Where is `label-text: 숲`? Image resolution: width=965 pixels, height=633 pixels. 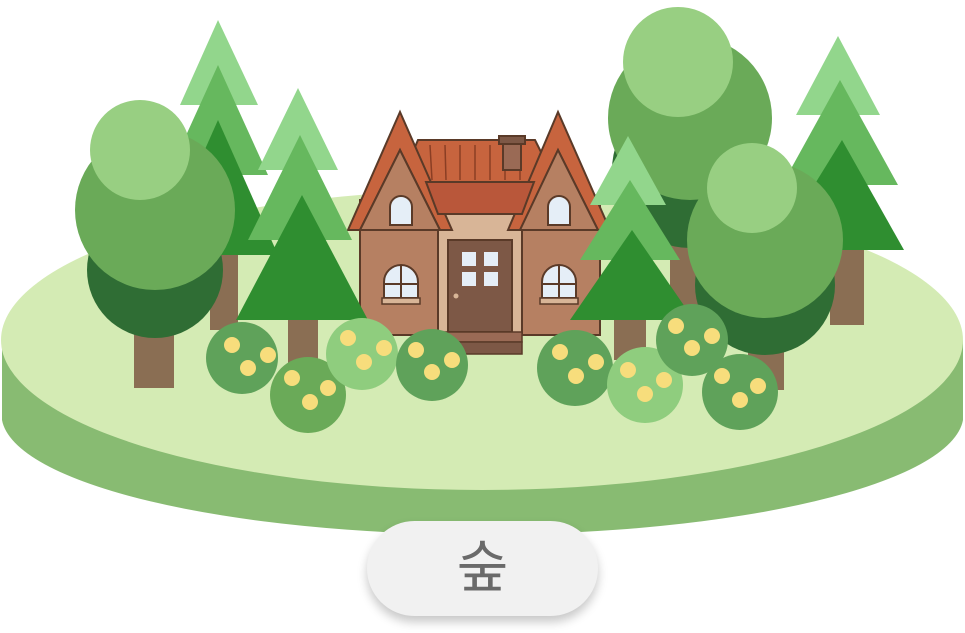 label-text: 숲 is located at coordinates (482, 568).